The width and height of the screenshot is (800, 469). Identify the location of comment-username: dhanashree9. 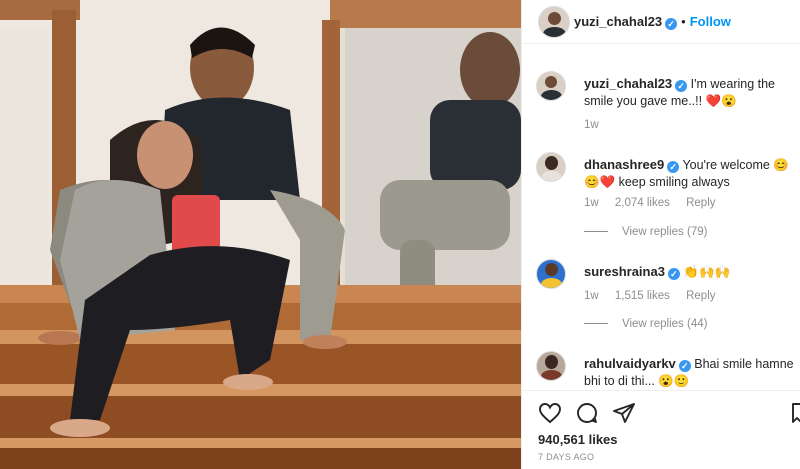
(624, 164).